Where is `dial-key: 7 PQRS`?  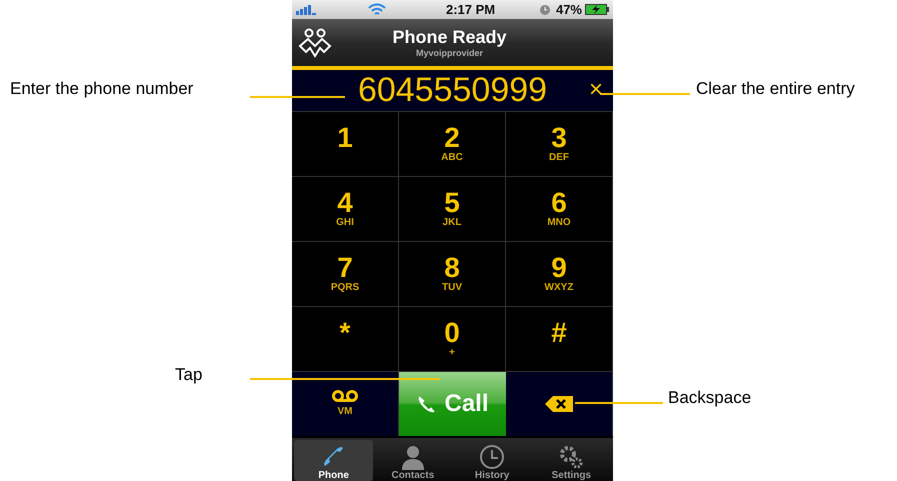 dial-key: 7 PQRS is located at coordinates (345, 274).